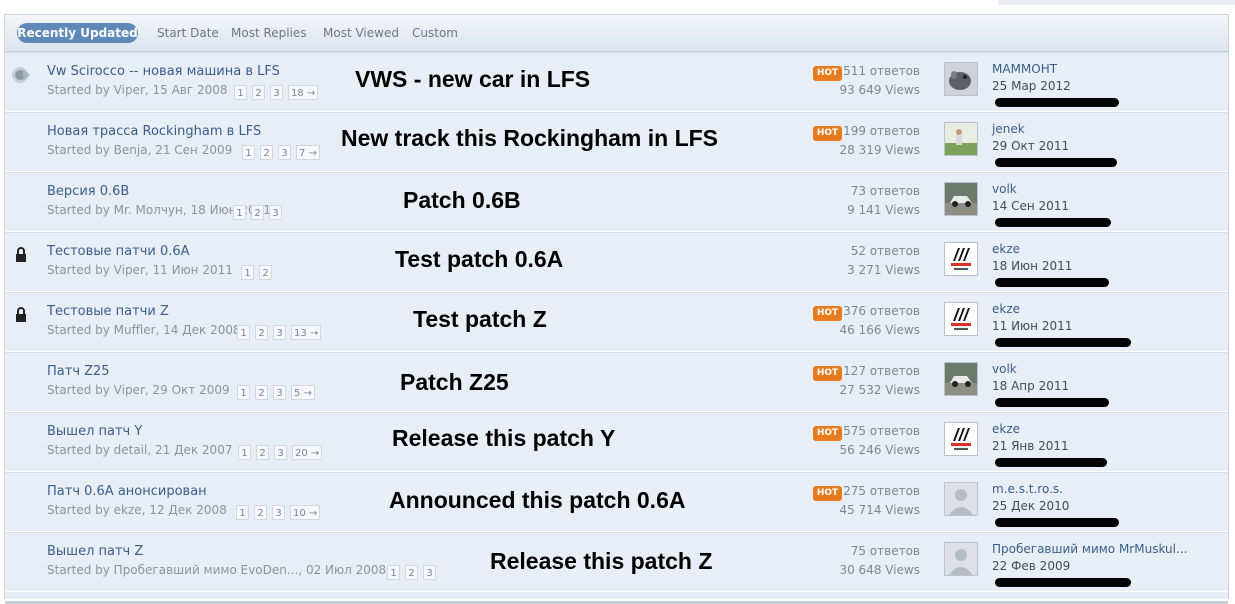 This screenshot has width=1235, height=604. Describe the element at coordinates (306, 332) in the screenshot. I see `page-link: 13 →` at that location.